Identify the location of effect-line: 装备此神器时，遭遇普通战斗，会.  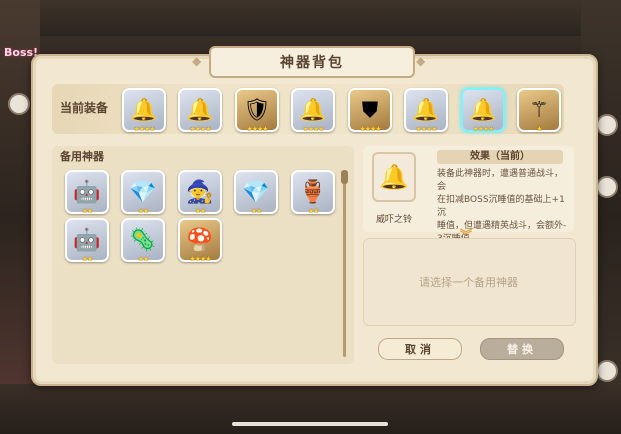
(500, 180).